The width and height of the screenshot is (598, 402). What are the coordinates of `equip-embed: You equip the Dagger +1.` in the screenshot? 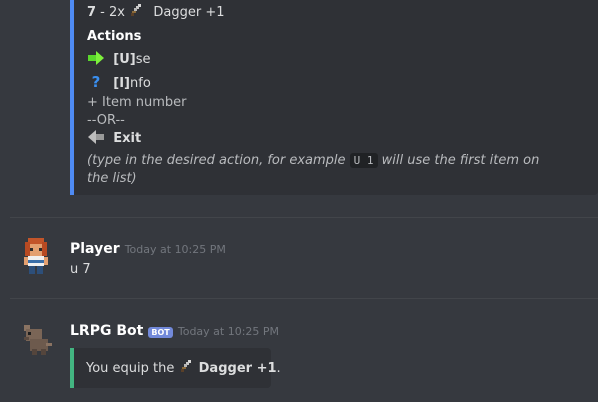 It's located at (175, 368).